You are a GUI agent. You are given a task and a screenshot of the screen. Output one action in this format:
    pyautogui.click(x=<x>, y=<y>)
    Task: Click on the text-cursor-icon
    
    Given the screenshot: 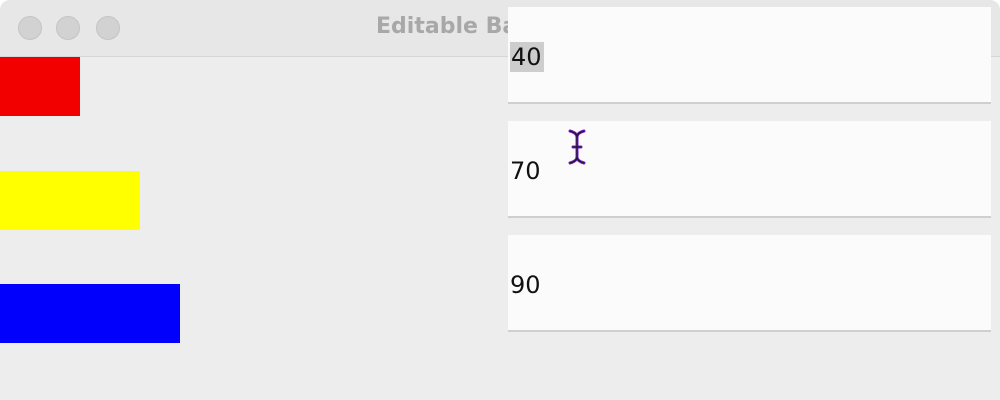 What is the action you would take?
    pyautogui.click(x=577, y=147)
    